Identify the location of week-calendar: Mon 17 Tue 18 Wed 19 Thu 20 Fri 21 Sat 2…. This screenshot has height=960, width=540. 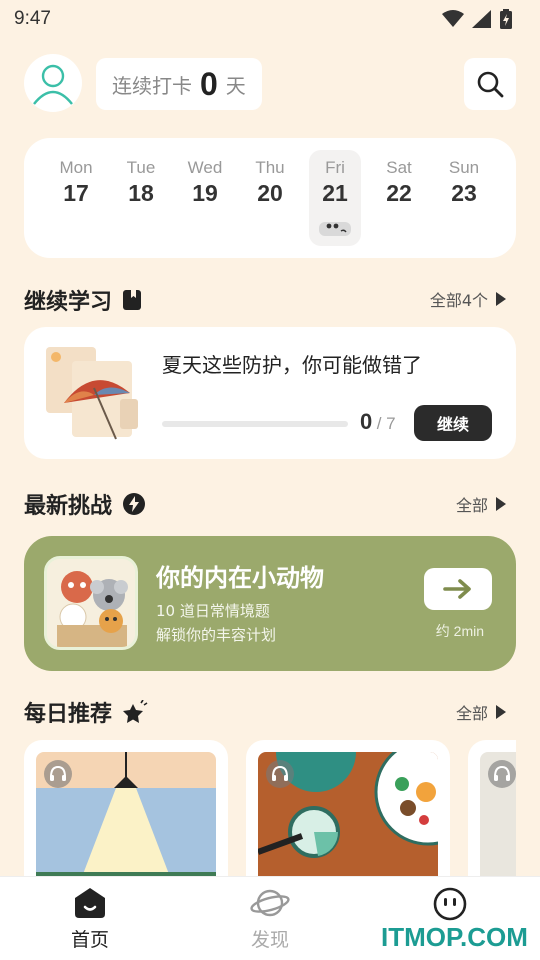
(270, 198).